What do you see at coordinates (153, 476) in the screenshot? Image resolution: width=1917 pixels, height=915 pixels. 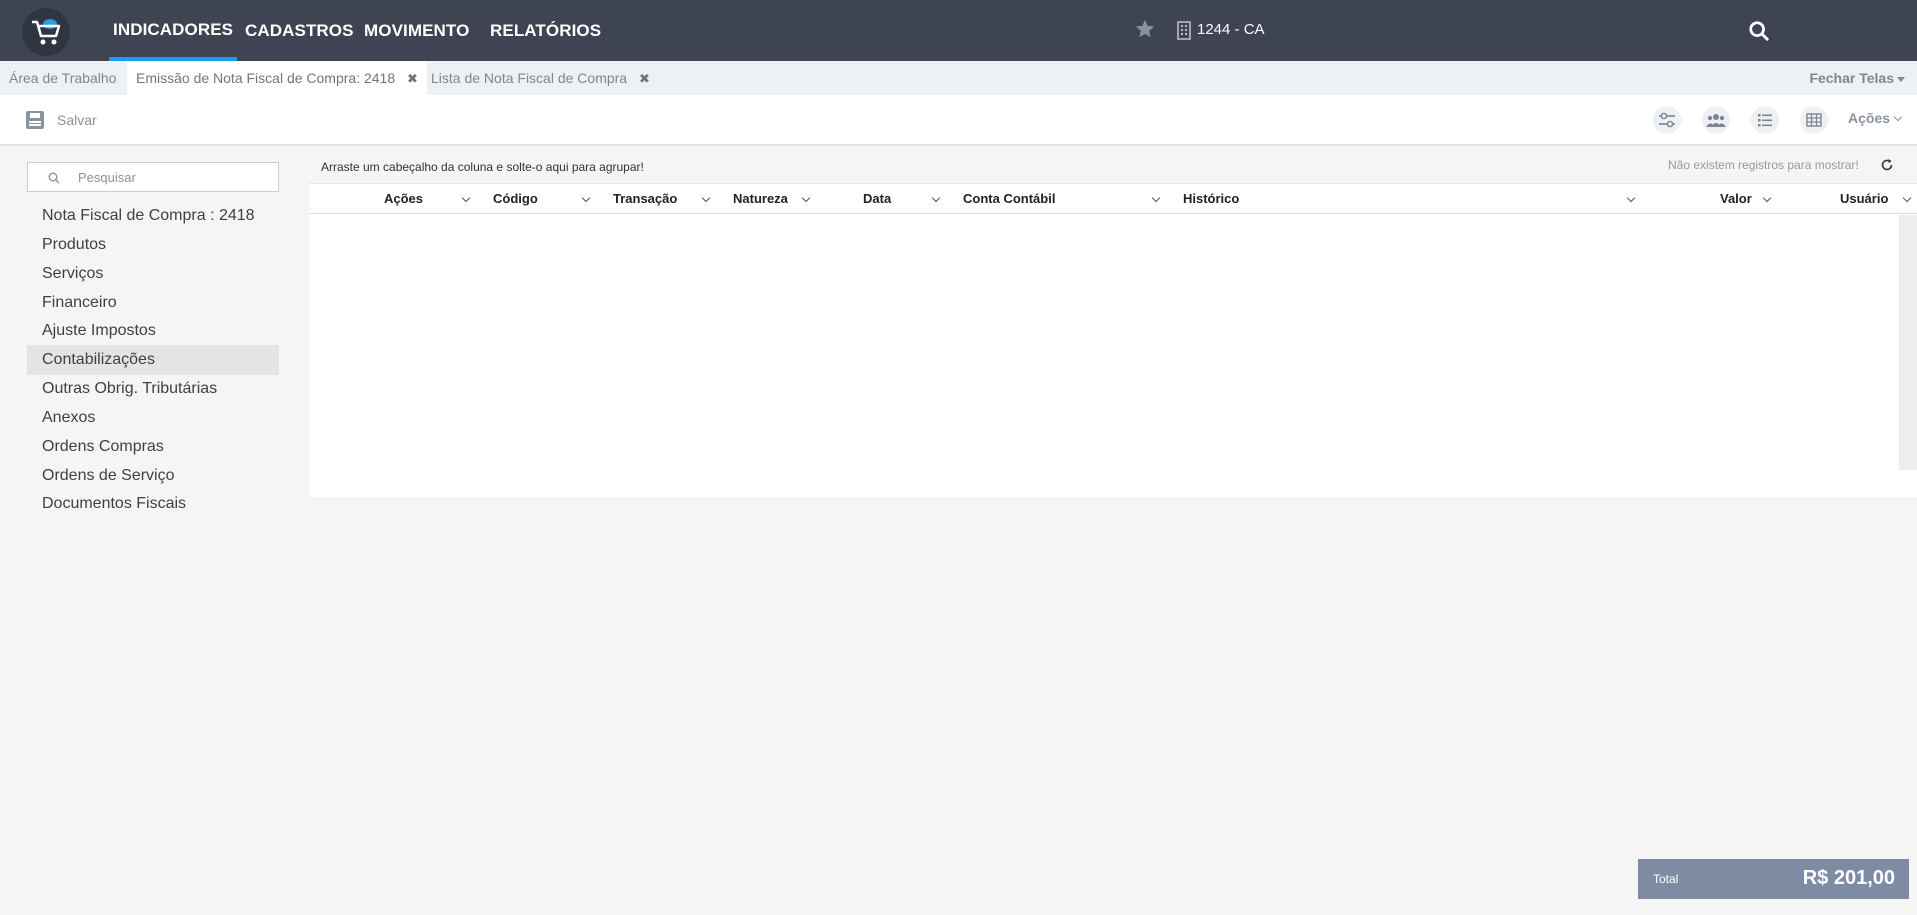 I see `sidebar-item-ordens-de-servico: Ordens de Serviço` at bounding box center [153, 476].